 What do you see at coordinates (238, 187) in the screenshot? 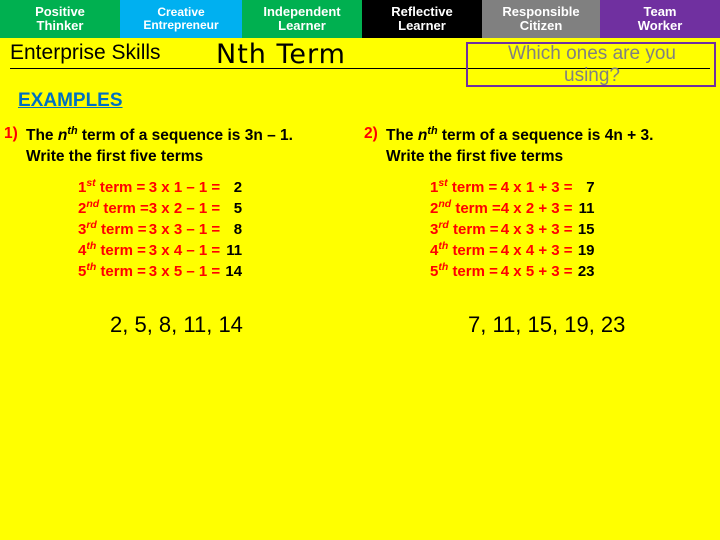
I see `row-result: 2` at bounding box center [238, 187].